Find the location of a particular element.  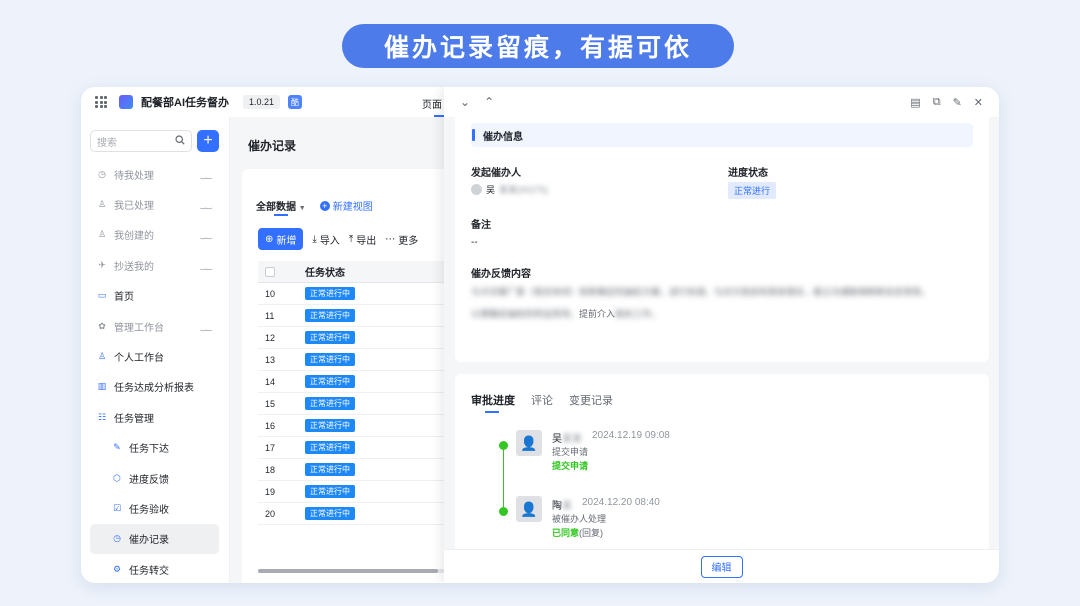

sidebar-item-label: 任务达成分析报表 is located at coordinates (154, 389).